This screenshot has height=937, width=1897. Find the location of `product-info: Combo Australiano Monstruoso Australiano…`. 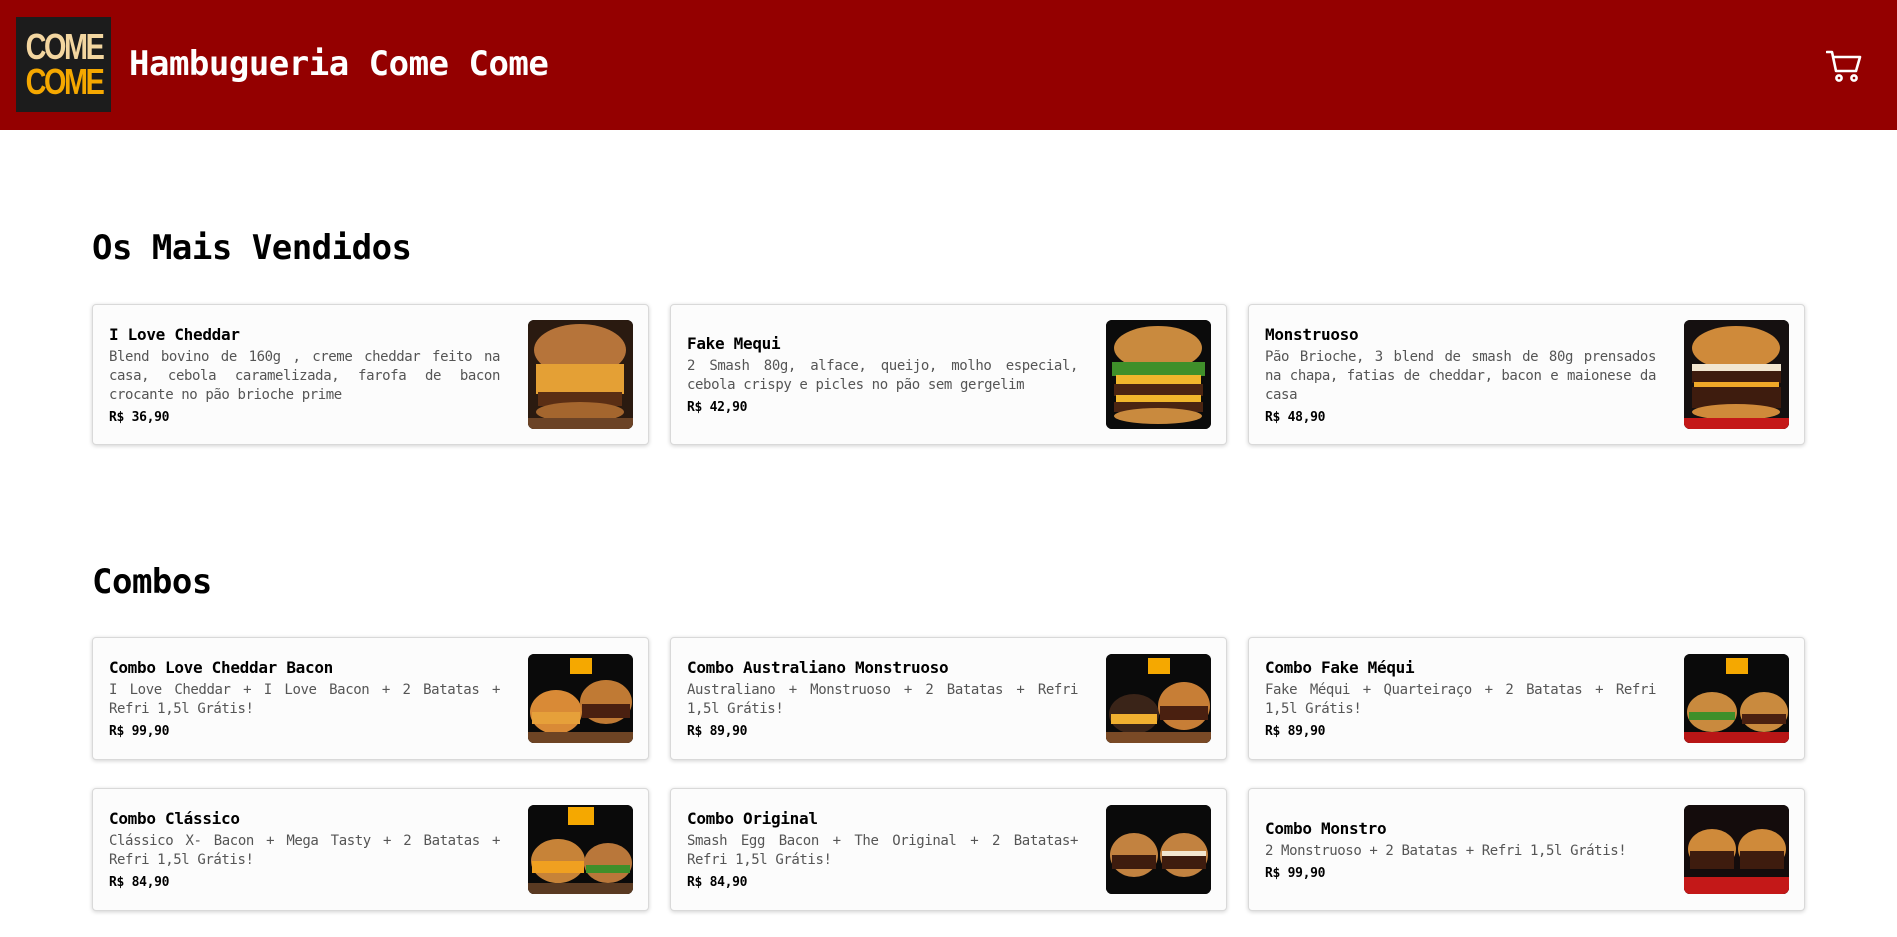

product-info: Combo Australiano Monstruoso Australiano… is located at coordinates (882, 698).